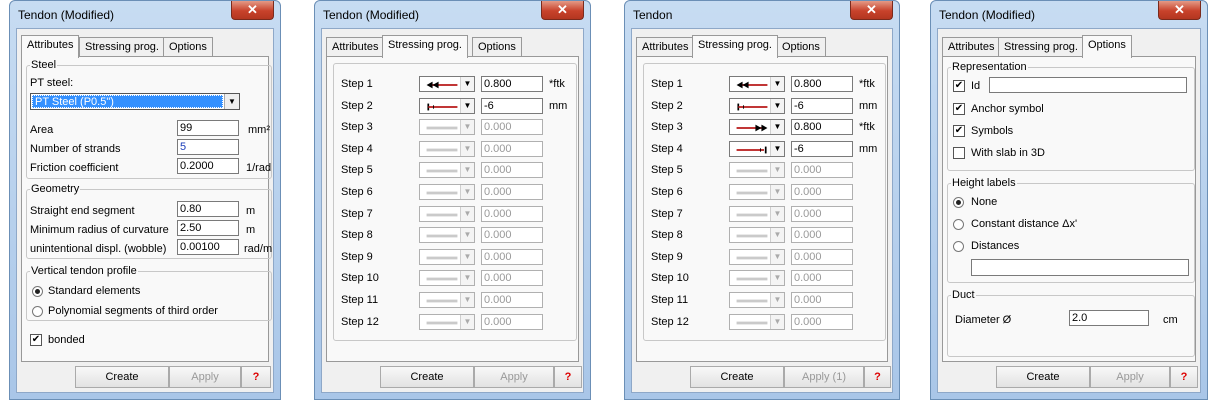 This screenshot has width=1215, height=402. What do you see at coordinates (958, 224) in the screenshot?
I see `constant-distance-radio` at bounding box center [958, 224].